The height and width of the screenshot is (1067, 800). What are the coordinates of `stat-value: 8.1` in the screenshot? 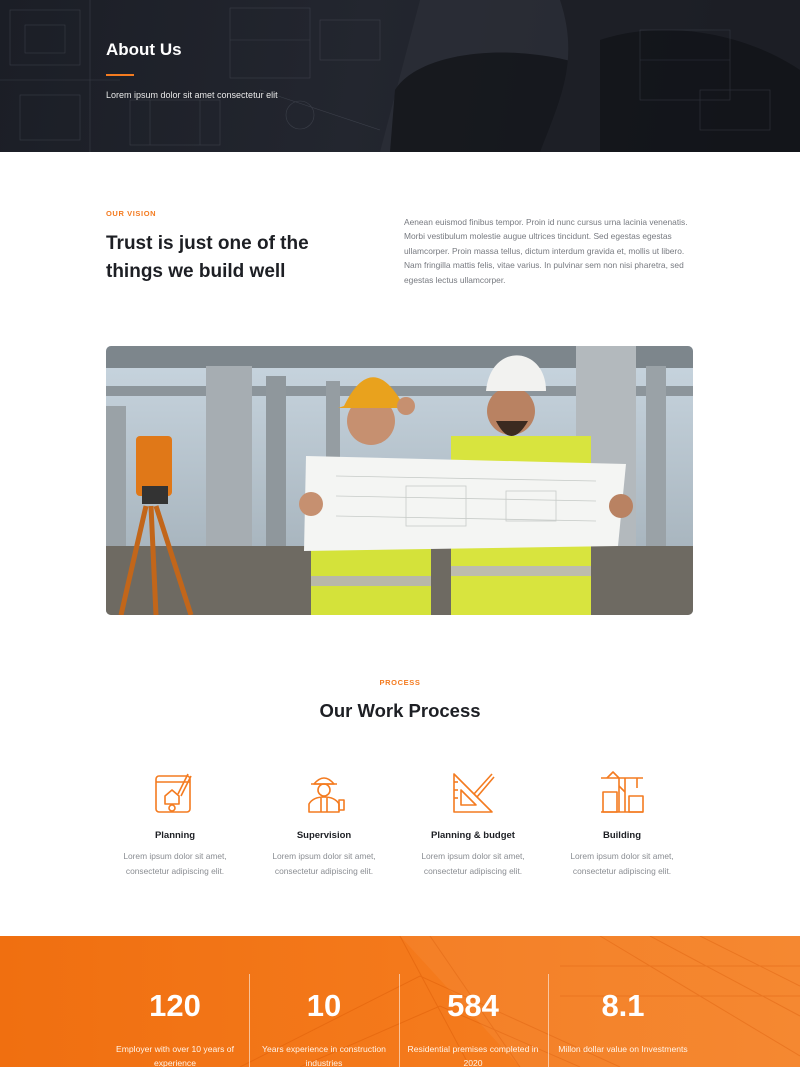 It's located at (623, 1005).